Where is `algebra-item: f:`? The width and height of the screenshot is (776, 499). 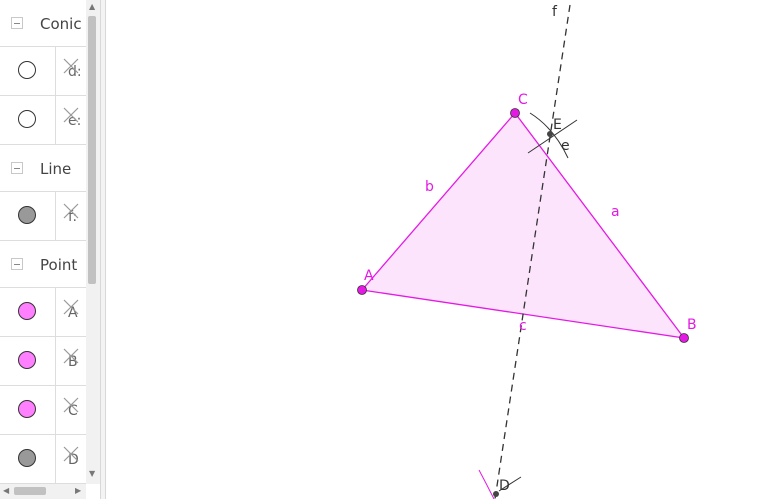 algebra-item: f: is located at coordinates (43, 216).